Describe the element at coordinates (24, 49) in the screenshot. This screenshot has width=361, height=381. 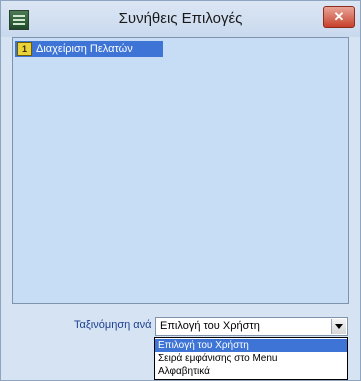
I see `star-icon: 1` at that location.